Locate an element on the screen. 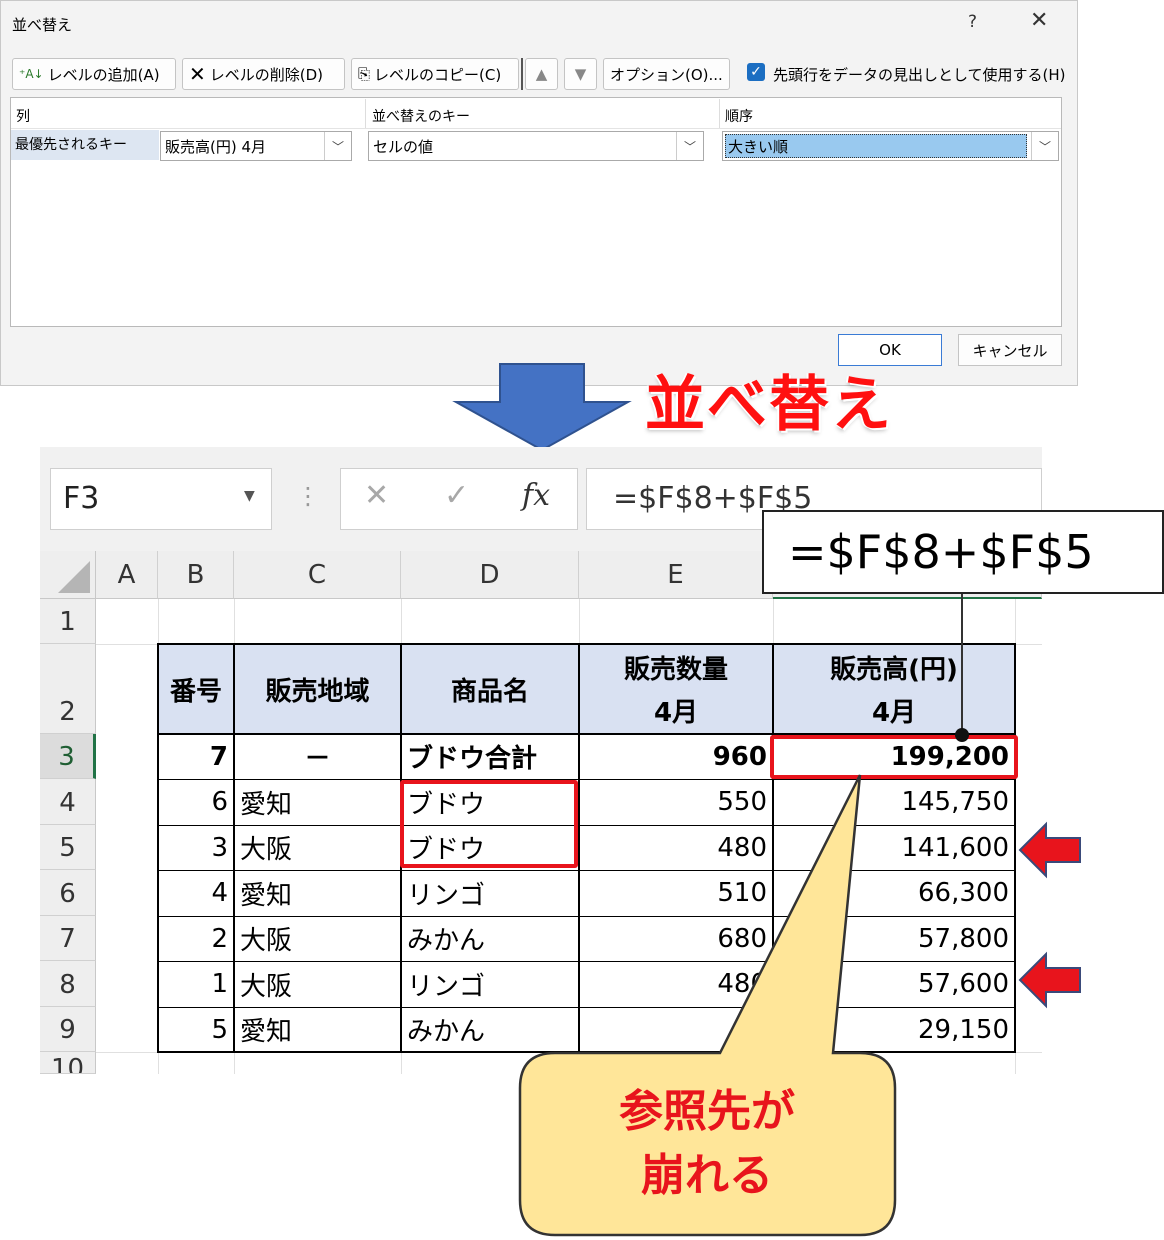  corner-triangle-icon is located at coordinates (74, 577).